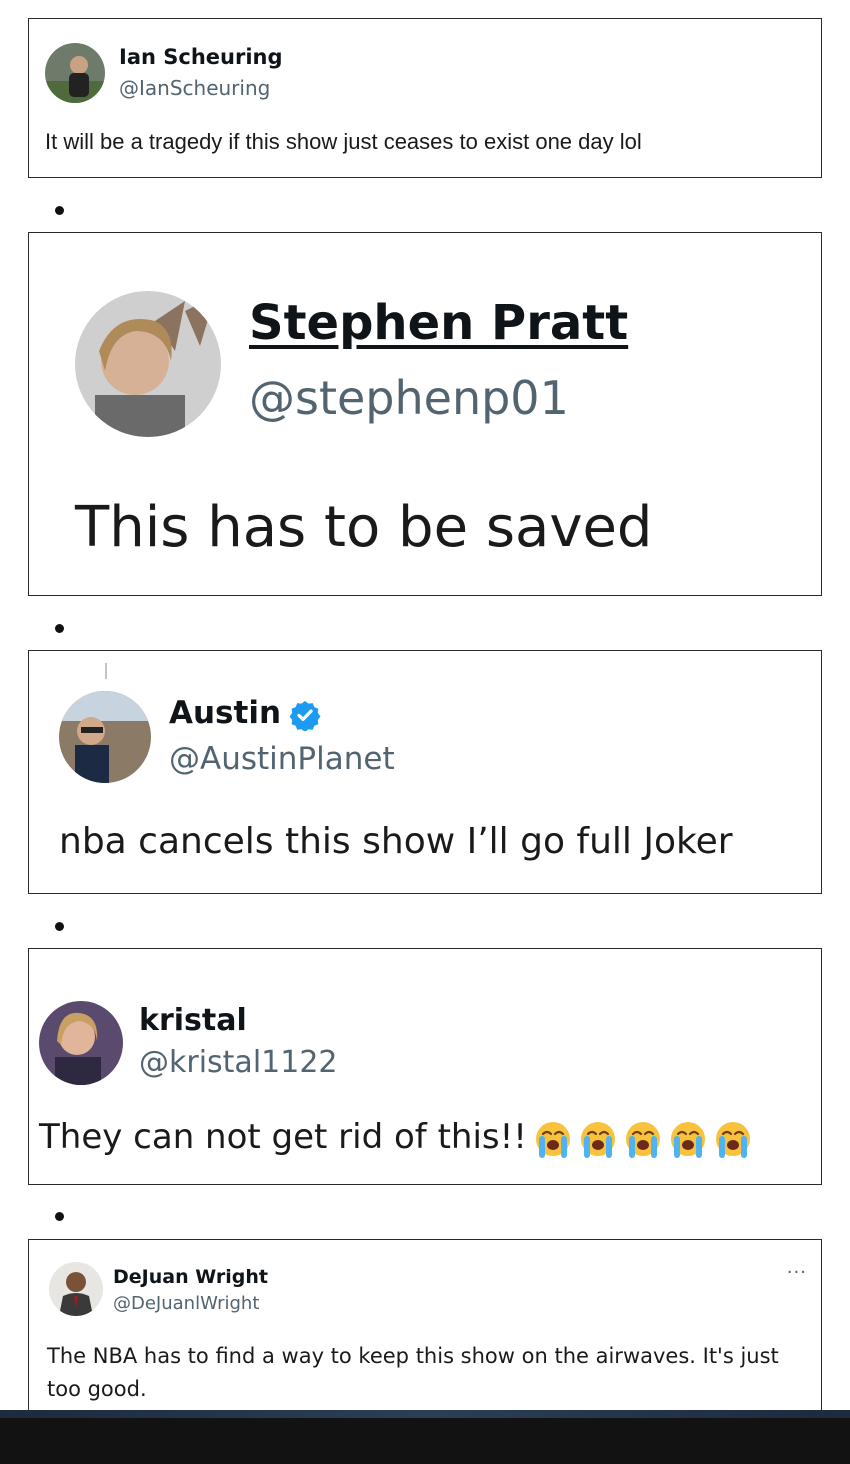  Describe the element at coordinates (190, 1277) in the screenshot. I see `author-name: DeJuan Wright` at that location.